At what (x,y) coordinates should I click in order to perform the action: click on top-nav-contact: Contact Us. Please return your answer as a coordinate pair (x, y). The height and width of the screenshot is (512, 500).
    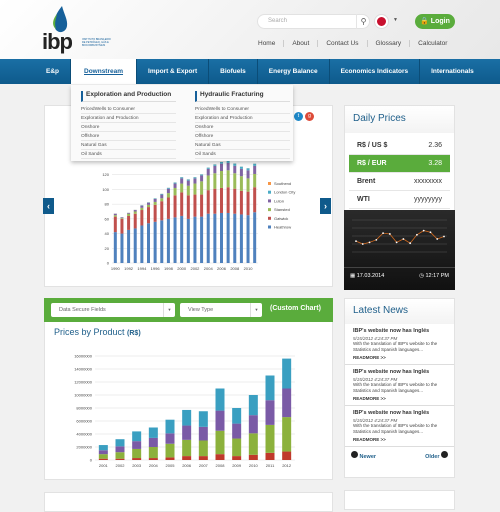
    Looking at the image, I should click on (342, 43).